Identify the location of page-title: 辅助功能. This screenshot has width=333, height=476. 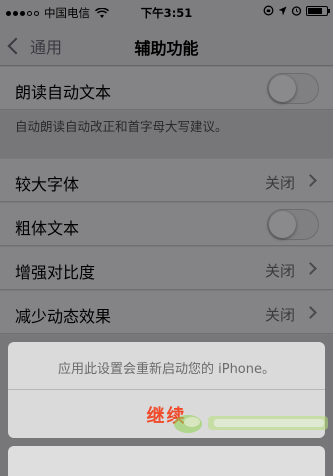
(166, 48).